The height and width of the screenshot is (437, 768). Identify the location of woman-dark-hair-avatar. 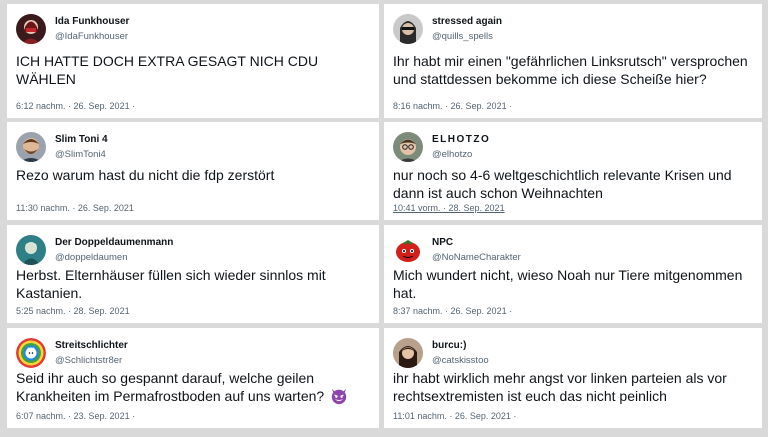
(408, 353).